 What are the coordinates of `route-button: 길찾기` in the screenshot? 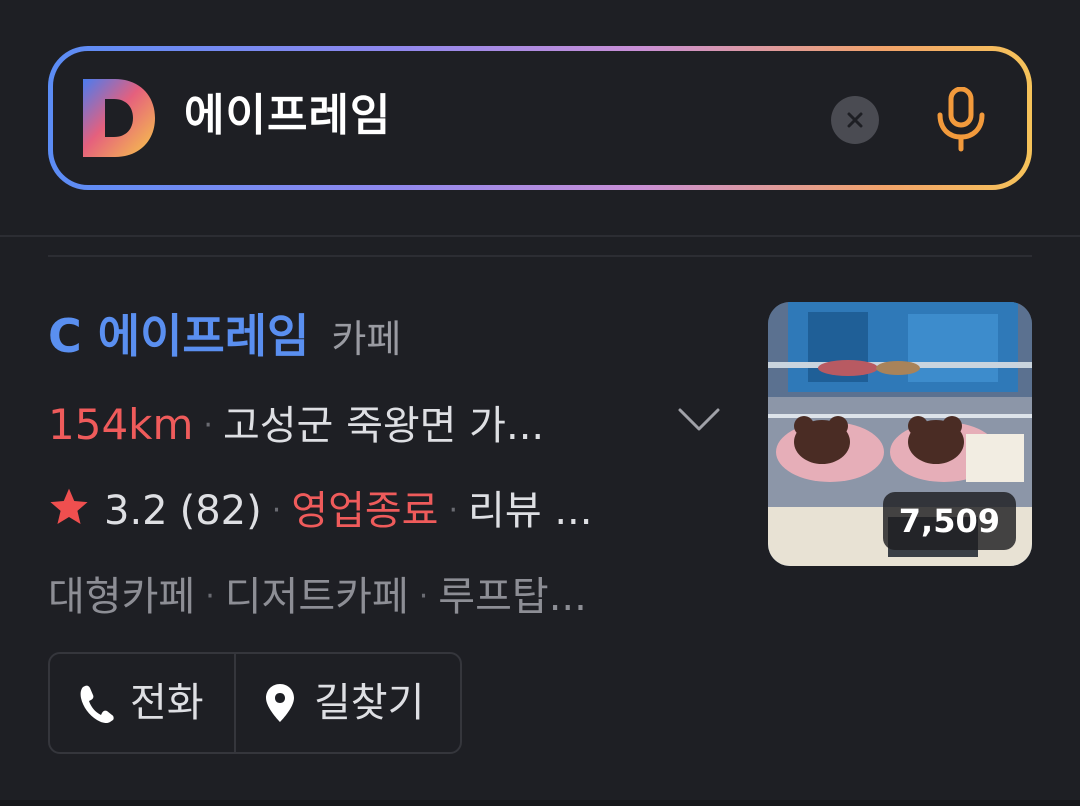 It's located at (348, 703).